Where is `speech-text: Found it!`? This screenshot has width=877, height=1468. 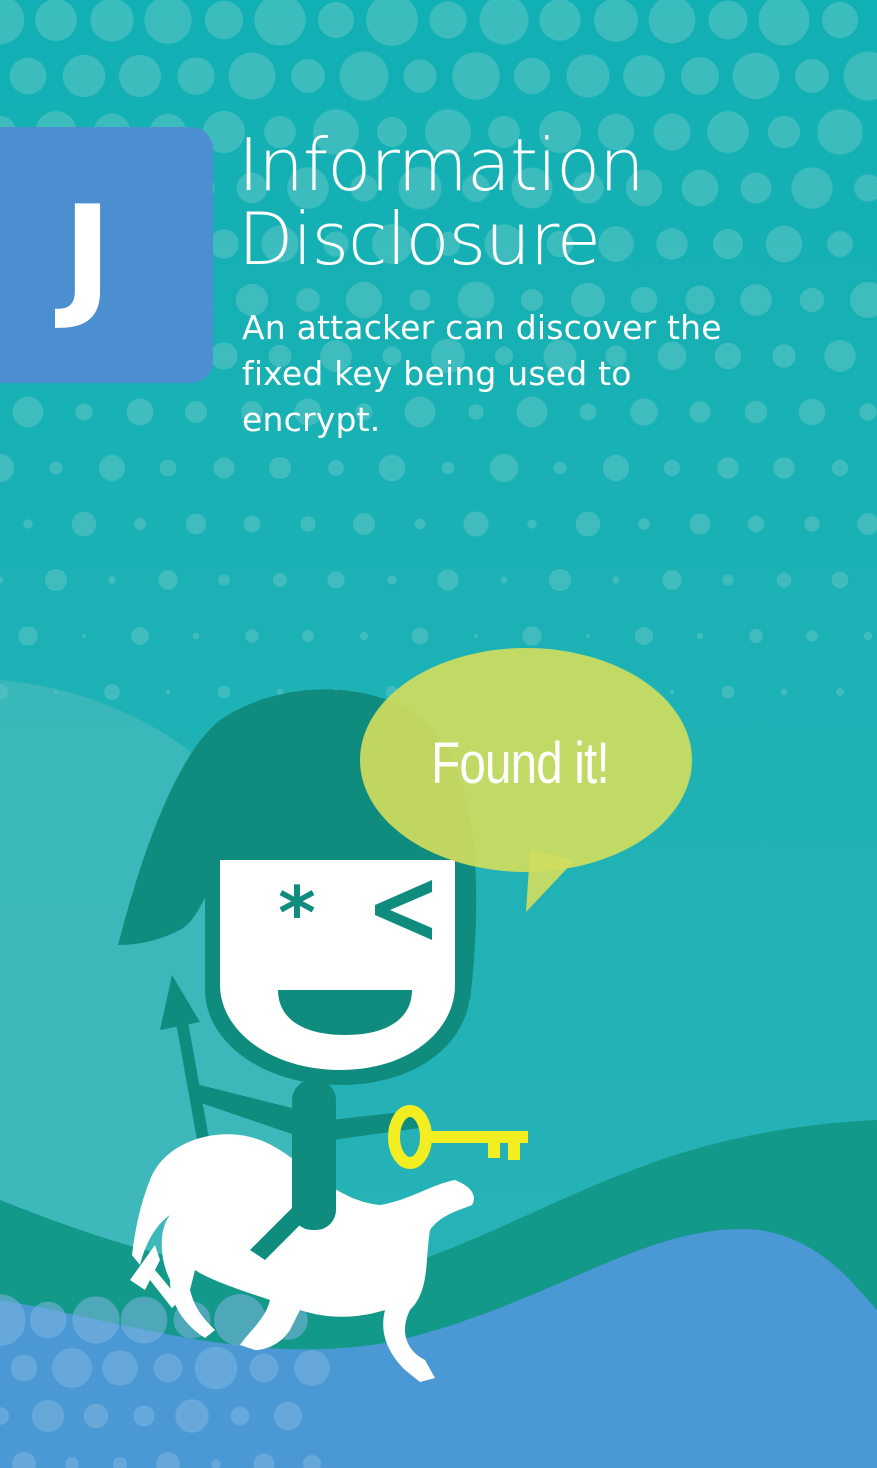
speech-text: Found it! is located at coordinates (520, 763).